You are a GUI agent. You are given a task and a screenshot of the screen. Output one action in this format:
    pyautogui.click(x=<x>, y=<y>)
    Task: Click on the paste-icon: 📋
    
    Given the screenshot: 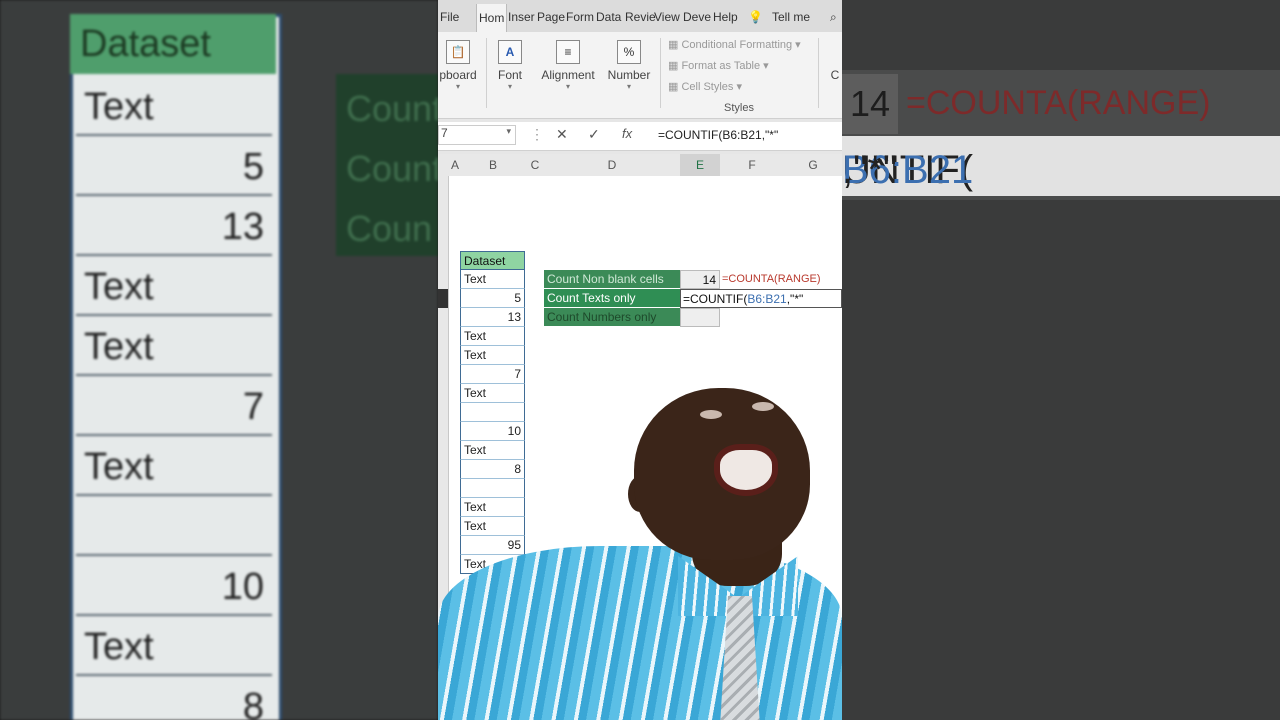 What is the action you would take?
    pyautogui.click(x=458, y=52)
    